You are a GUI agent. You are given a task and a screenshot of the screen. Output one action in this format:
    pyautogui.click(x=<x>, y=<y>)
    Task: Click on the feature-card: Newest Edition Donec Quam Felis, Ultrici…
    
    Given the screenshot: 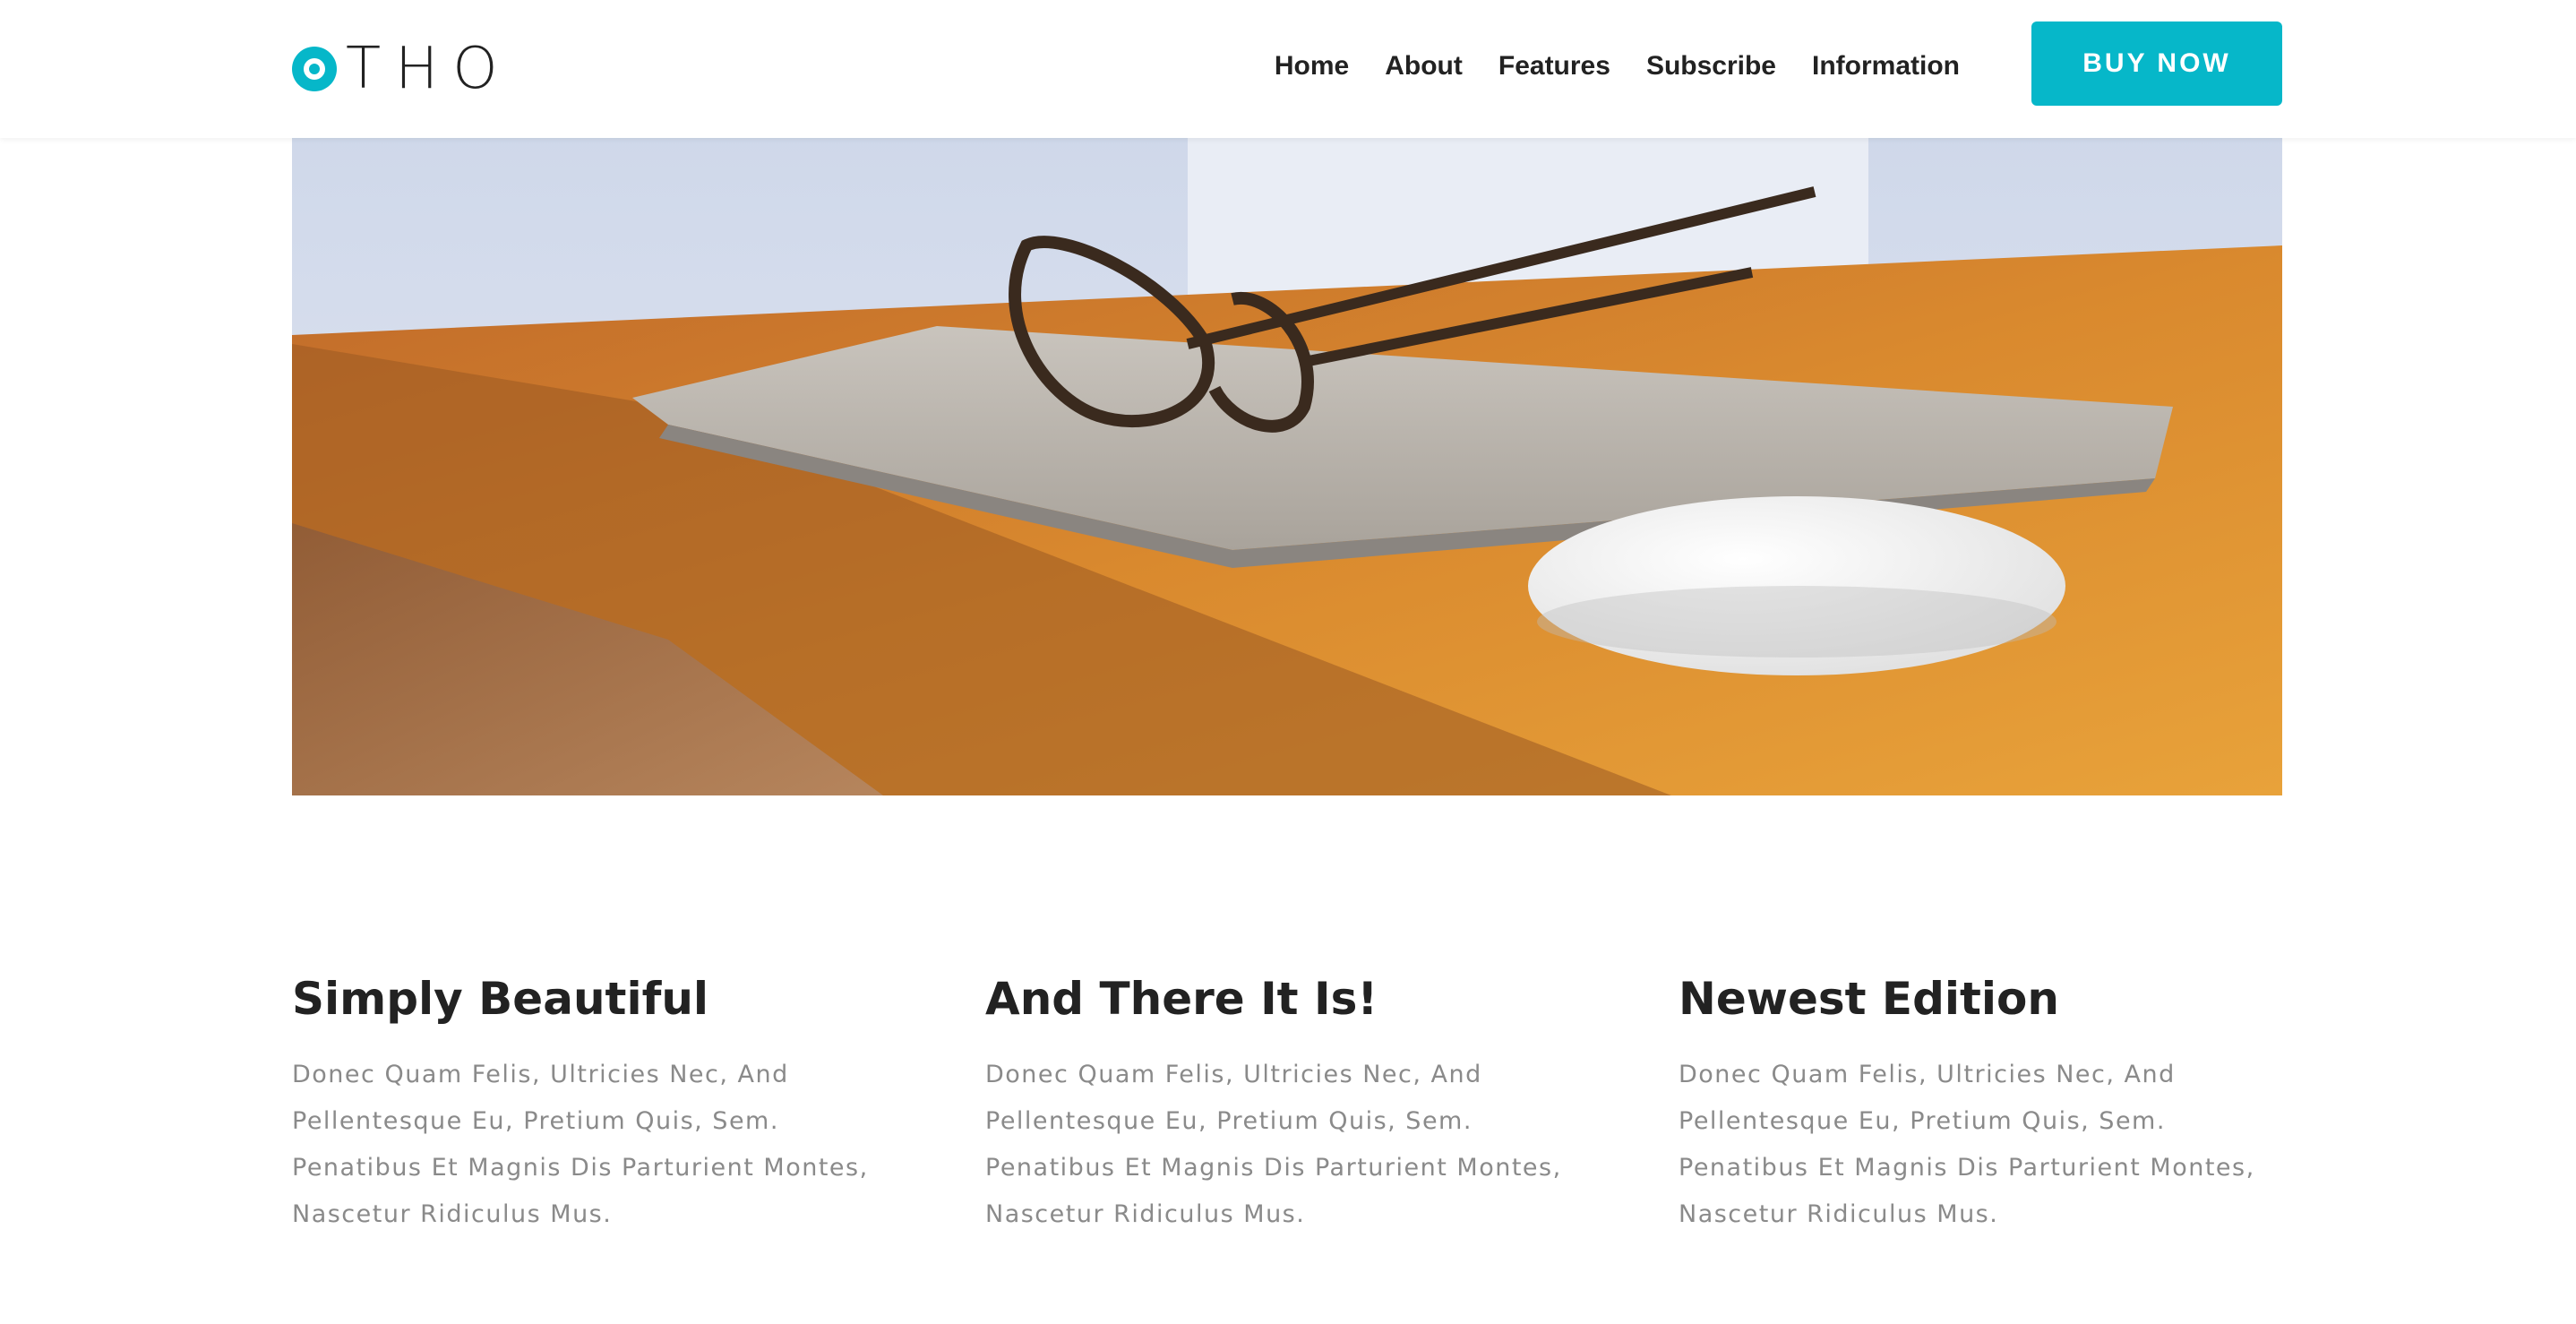 What is the action you would take?
    pyautogui.click(x=1980, y=1098)
    